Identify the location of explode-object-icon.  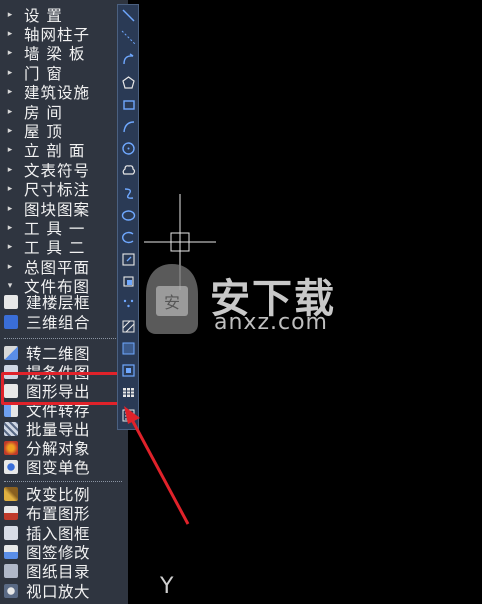
(11, 448).